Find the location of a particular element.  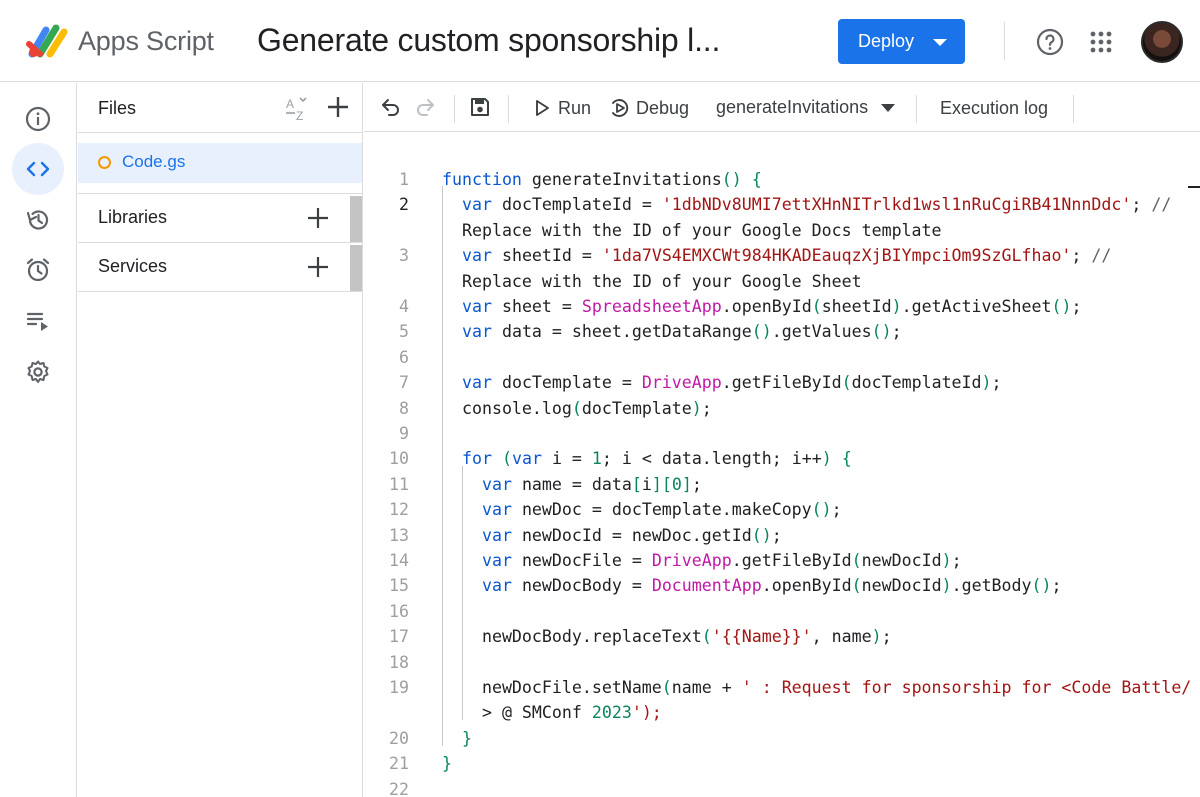

function-select-dropdown: generateInvitations is located at coordinates (806, 107).